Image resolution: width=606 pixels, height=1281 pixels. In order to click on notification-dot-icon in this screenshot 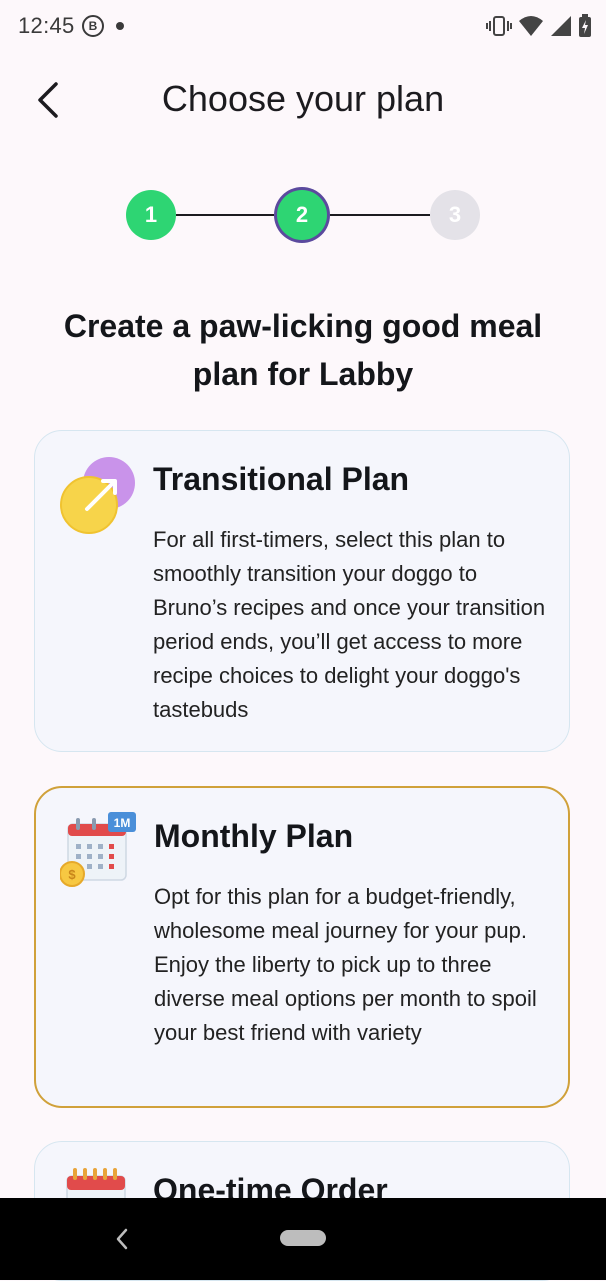, I will do `click(120, 26)`.